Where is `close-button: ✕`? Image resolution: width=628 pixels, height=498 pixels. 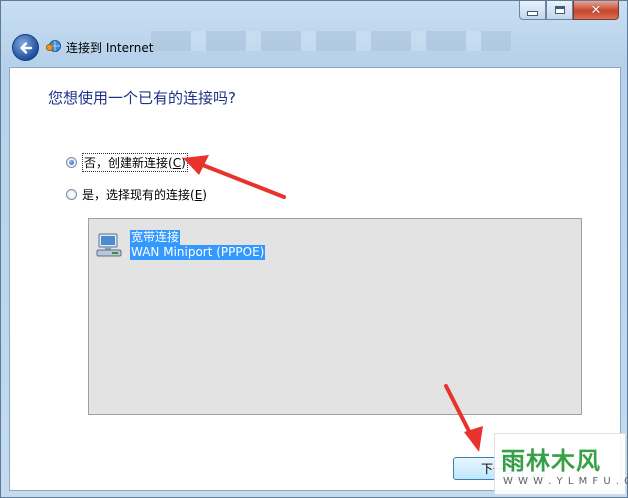 close-button: ✕ is located at coordinates (596, 10).